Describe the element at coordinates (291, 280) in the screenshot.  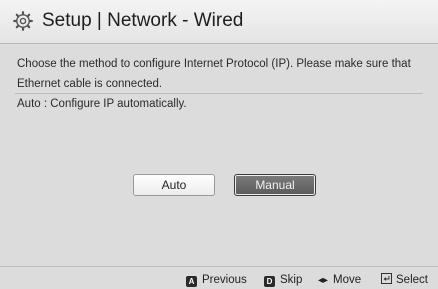
I see `skip-label: Skip` at that location.